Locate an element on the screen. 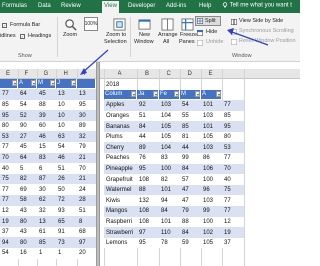 The width and height of the screenshot is (320, 266). table-cell: 81 is located at coordinates (191, 137).